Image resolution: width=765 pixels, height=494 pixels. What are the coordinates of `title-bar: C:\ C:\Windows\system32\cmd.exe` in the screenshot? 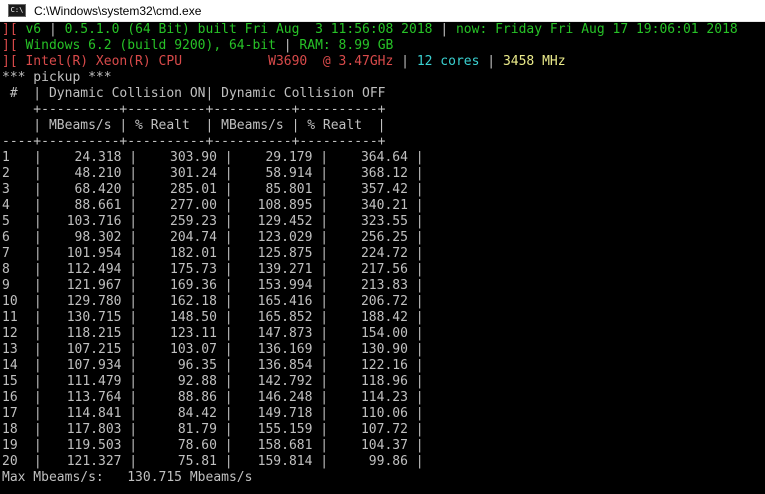 It's located at (382, 11).